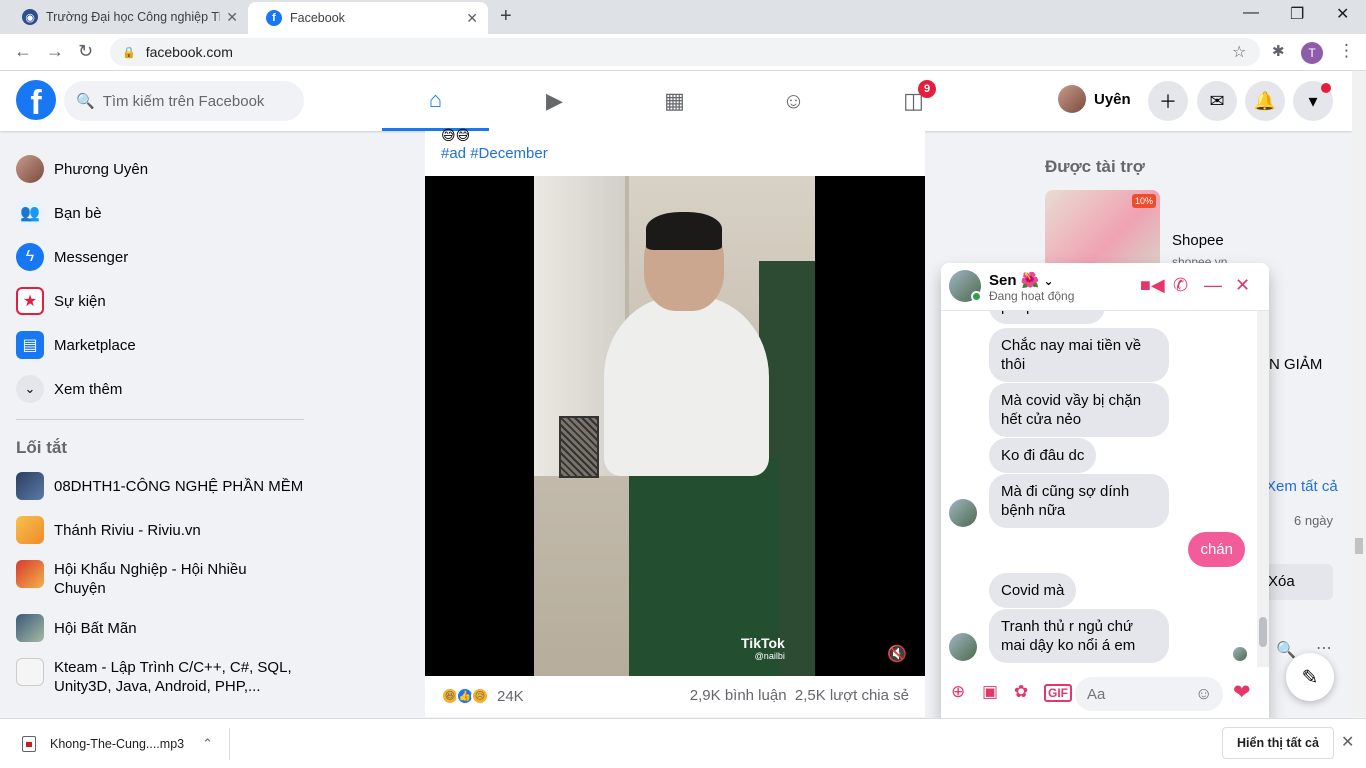  I want to click on ad-title: Shopee, so click(1198, 240).